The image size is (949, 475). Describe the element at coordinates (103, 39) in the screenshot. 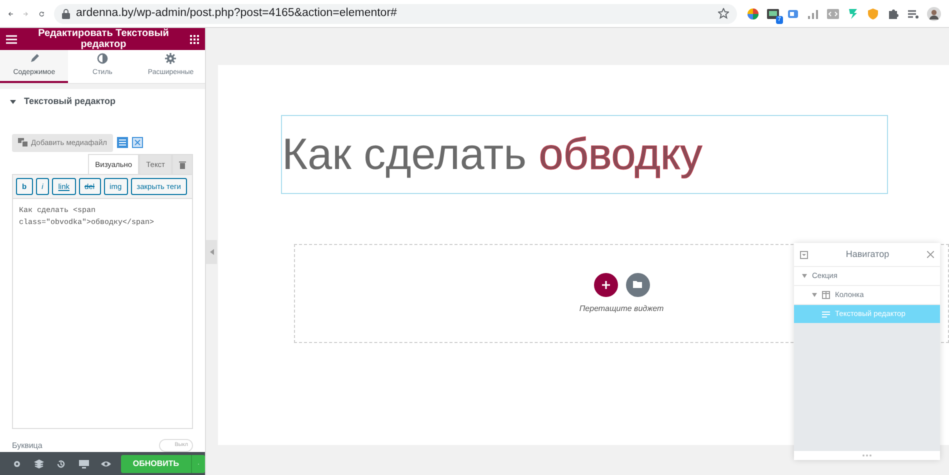

I see `panel-title: Редактировать Текстовый редактор` at that location.